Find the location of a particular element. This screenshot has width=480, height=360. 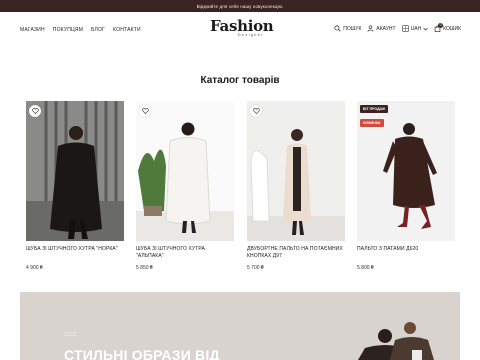

search-button: ПОШУК is located at coordinates (347, 28).